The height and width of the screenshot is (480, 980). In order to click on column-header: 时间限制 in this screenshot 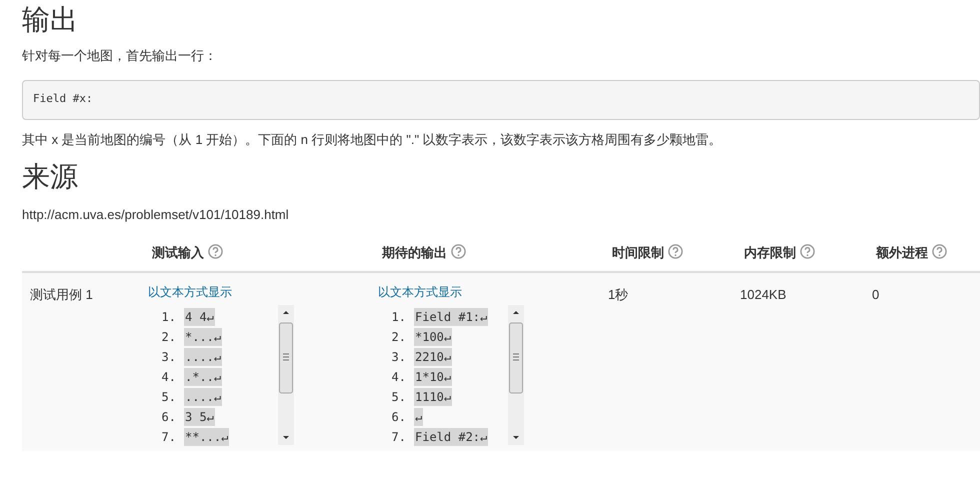, I will do `click(647, 252)`.